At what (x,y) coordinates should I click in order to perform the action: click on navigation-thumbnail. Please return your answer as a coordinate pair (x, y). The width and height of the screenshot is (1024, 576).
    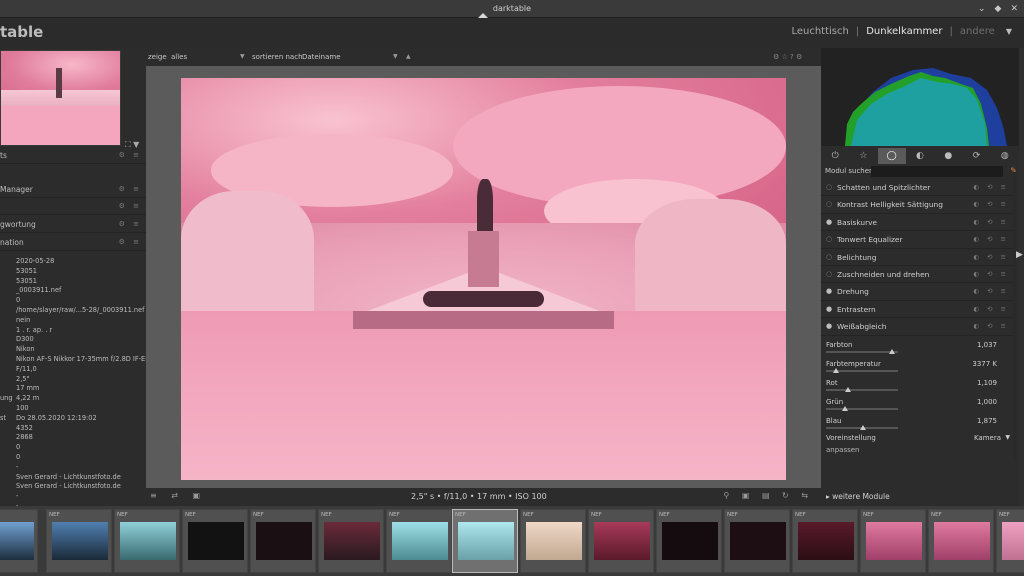
    Looking at the image, I should click on (60, 98).